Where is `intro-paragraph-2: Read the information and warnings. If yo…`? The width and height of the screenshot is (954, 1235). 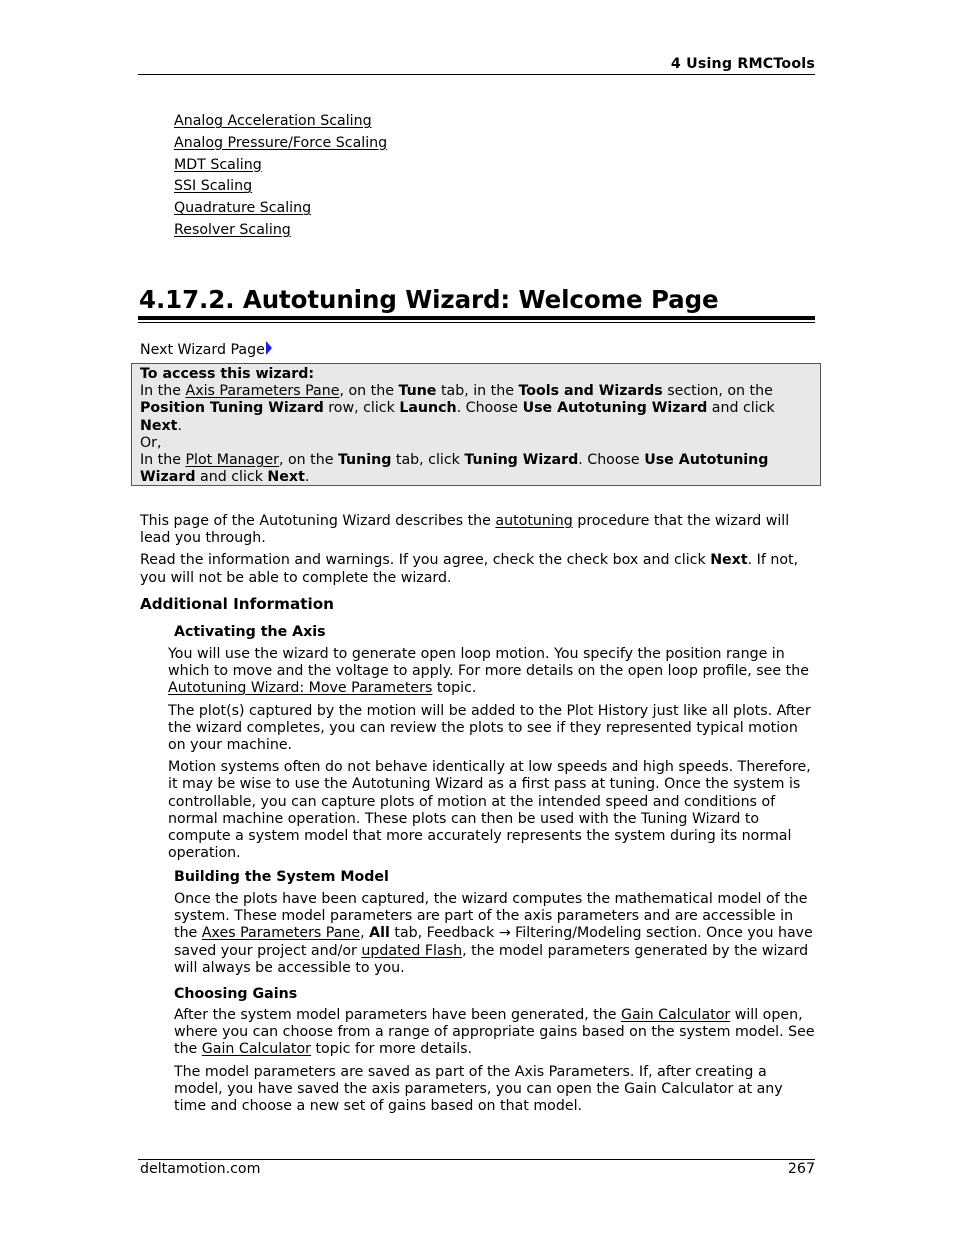 intro-paragraph-2: Read the information and warnings. If yo… is located at coordinates (469, 569).